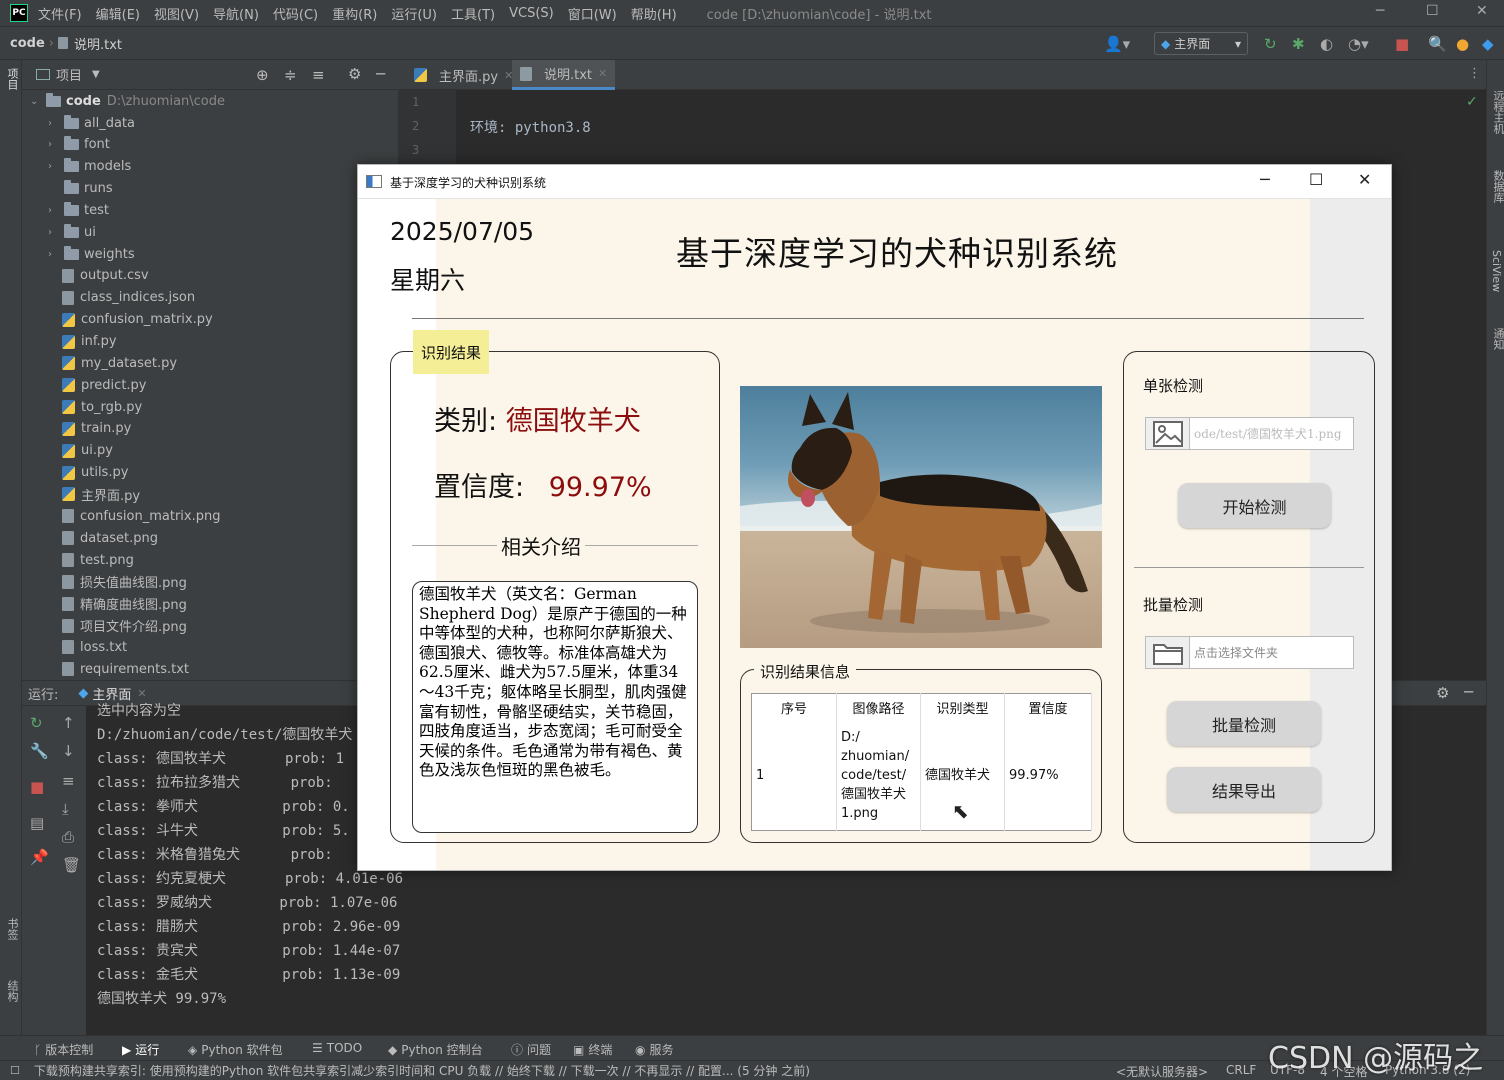 The height and width of the screenshot is (1080, 1504). What do you see at coordinates (69, 74) in the screenshot?
I see `project-panel-title: 项目` at bounding box center [69, 74].